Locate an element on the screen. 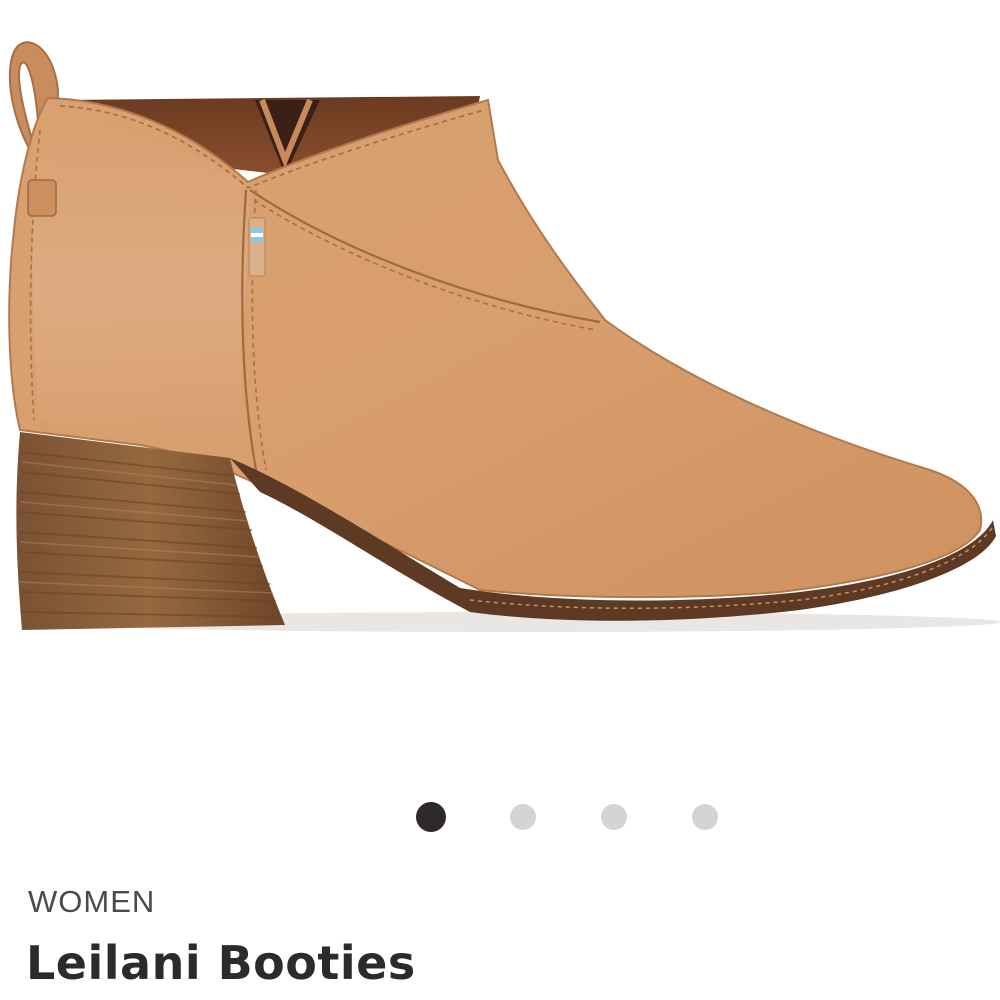 Image resolution: width=1000 pixels, height=1000 pixels. brand-flag-icon is located at coordinates (257, 247).